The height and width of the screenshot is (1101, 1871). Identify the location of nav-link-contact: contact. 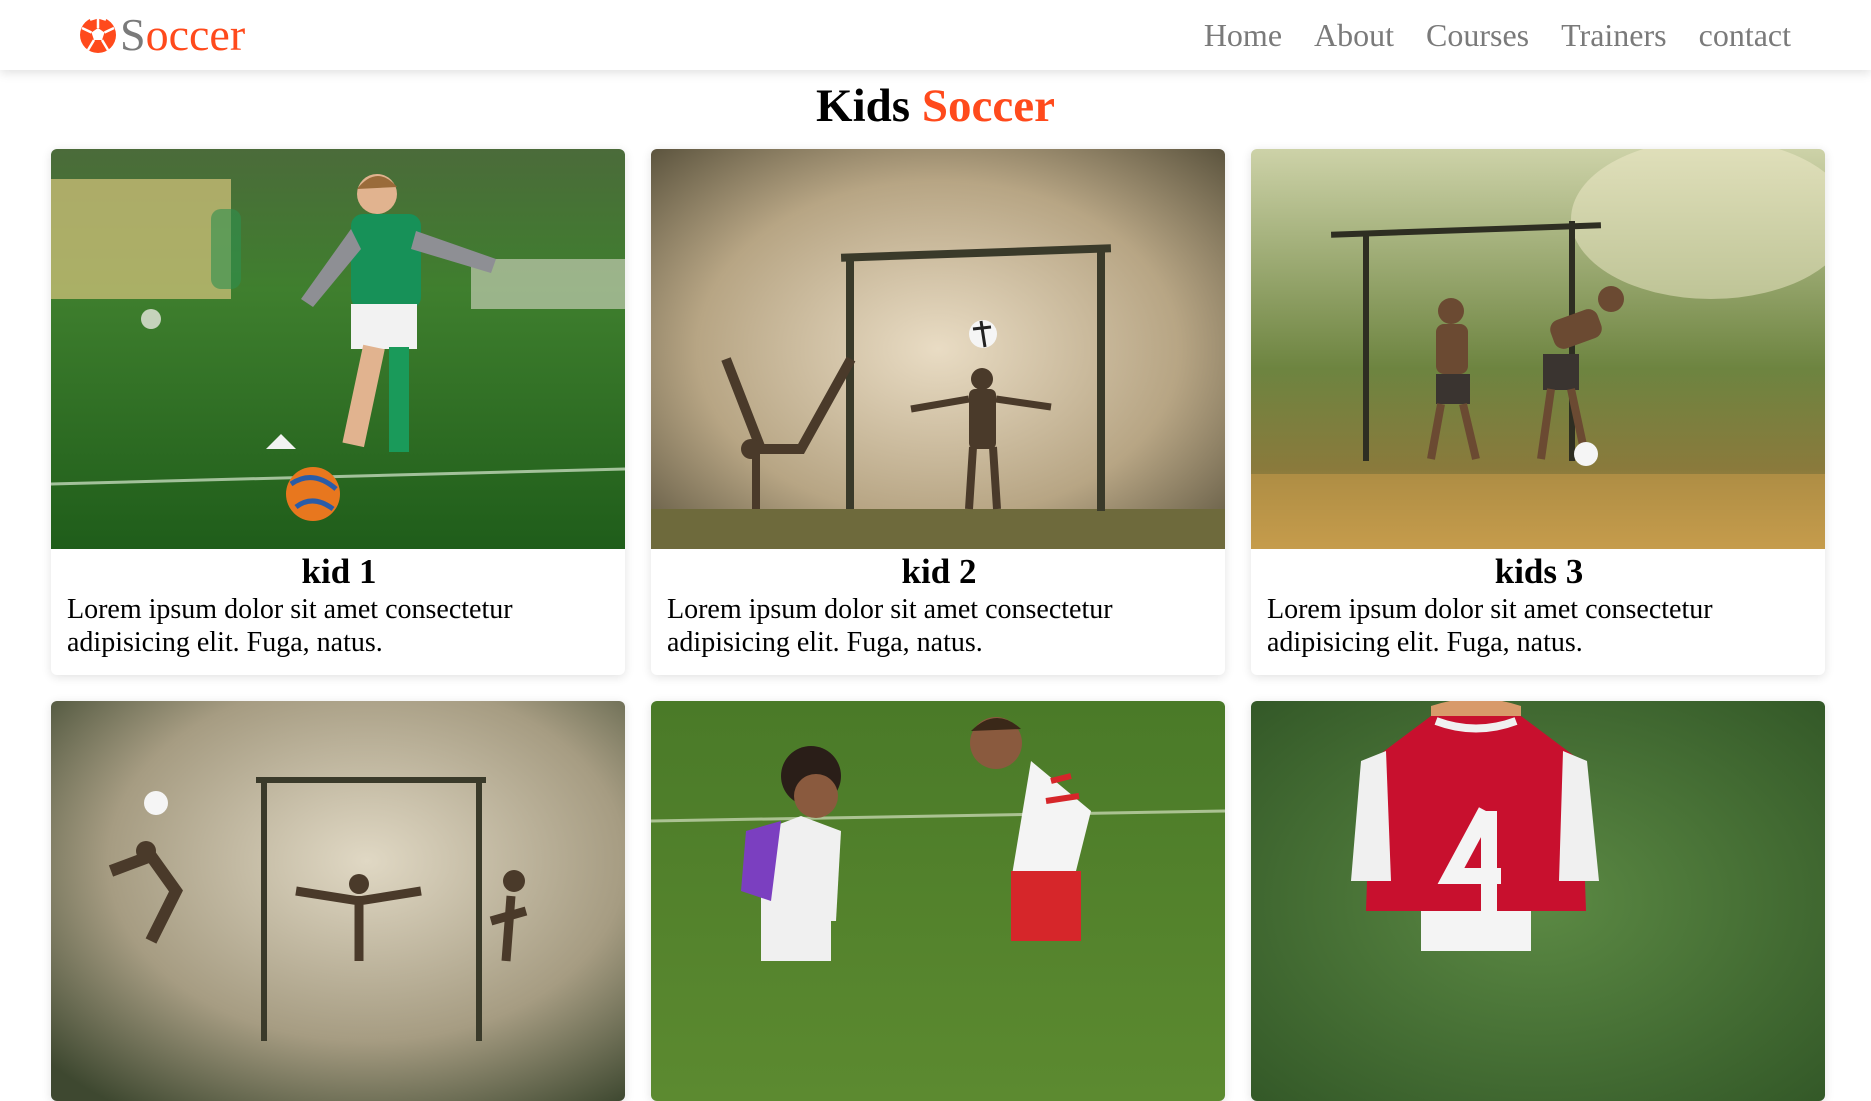
(1745, 35).